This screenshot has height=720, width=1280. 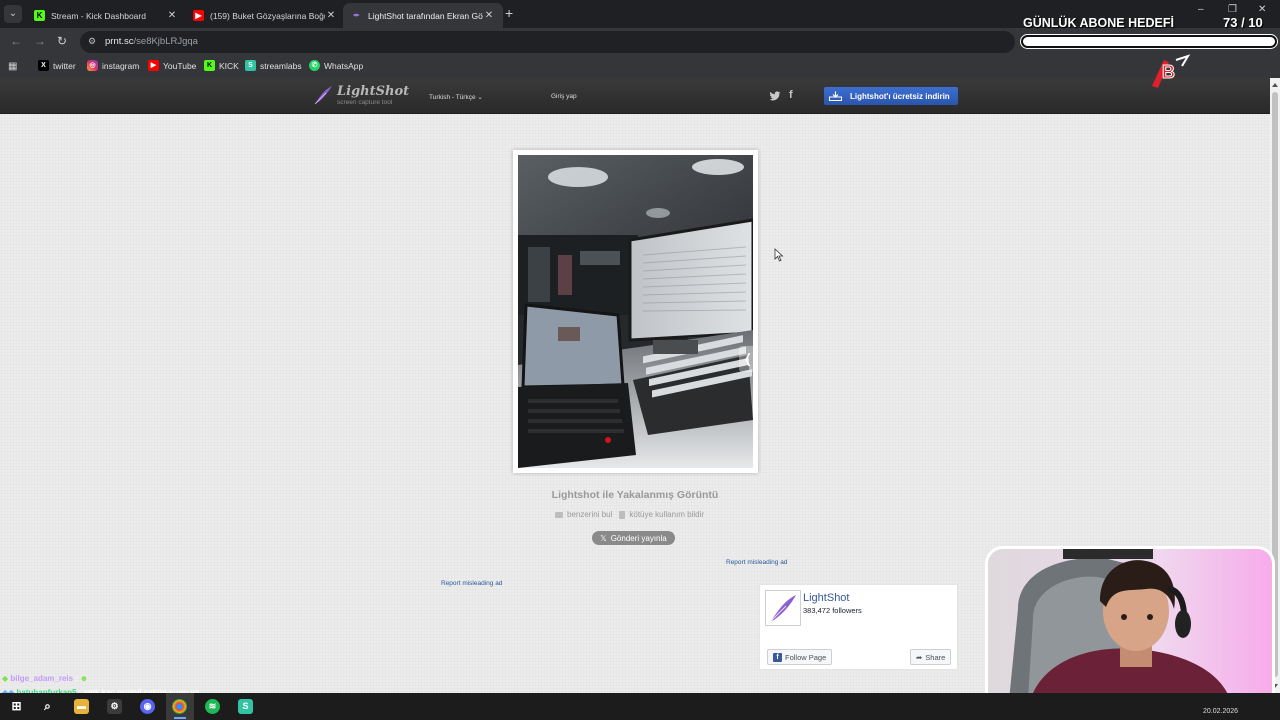 What do you see at coordinates (13, 14) in the screenshot?
I see `tab-search-icon: ⌄` at bounding box center [13, 14].